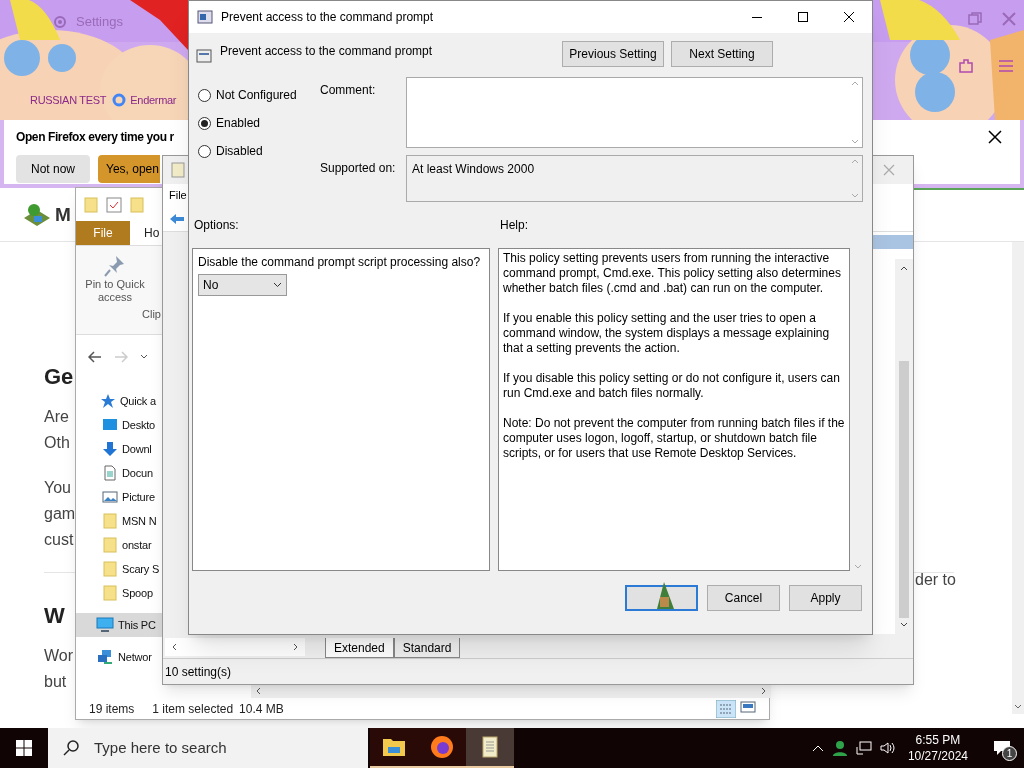 The image size is (1024, 768). What do you see at coordinates (103, 233) in the screenshot?
I see `ribbon-tab: File` at bounding box center [103, 233].